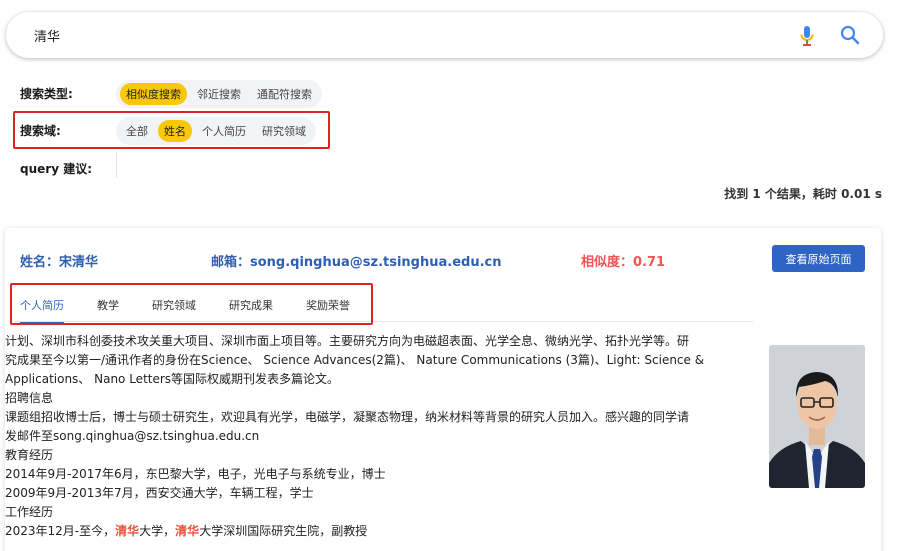 The image size is (907, 551). What do you see at coordinates (224, 131) in the screenshot?
I see `chip-field-resume: 个人简历` at bounding box center [224, 131].